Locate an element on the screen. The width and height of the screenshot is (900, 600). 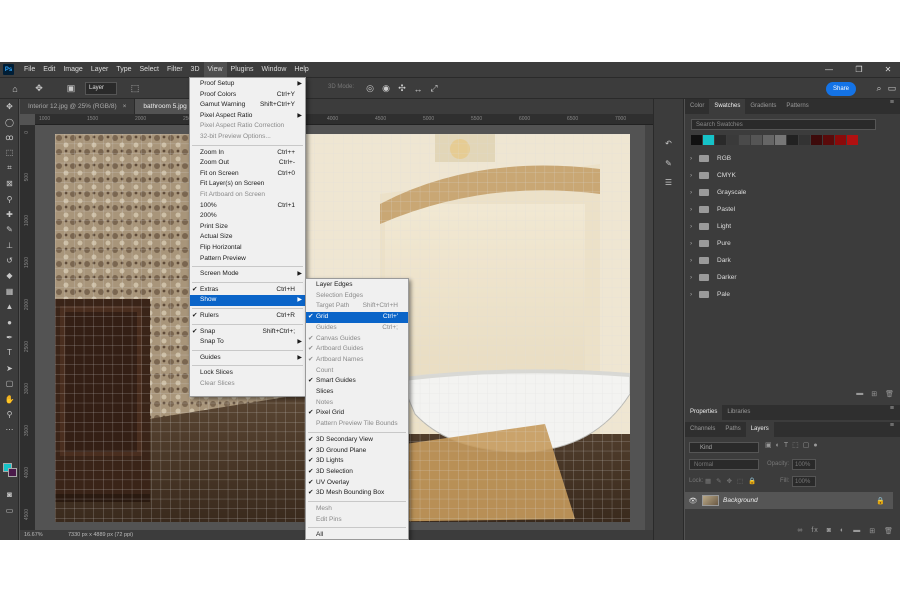
opacity-input: 100% is located at coordinates (804, 464).